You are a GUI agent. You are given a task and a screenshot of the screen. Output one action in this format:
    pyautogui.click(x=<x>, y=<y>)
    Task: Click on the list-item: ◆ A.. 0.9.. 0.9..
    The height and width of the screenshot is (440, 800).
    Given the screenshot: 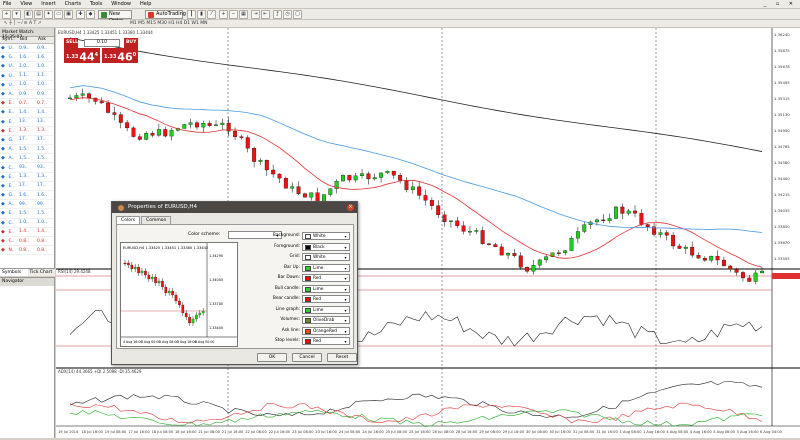 What is the action you would take?
    pyautogui.click(x=27, y=95)
    